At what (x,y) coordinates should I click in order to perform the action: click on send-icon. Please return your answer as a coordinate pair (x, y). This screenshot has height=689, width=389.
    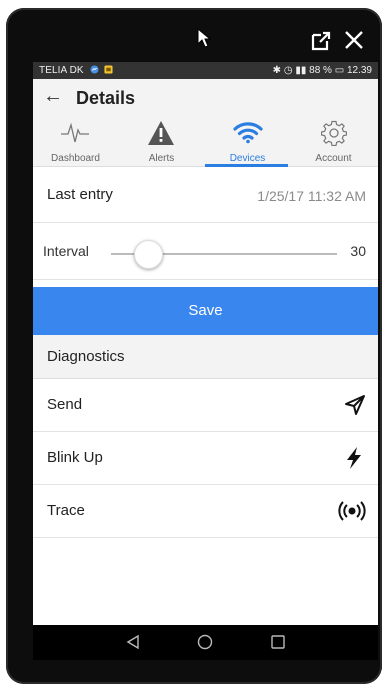
    Looking at the image, I should click on (355, 405).